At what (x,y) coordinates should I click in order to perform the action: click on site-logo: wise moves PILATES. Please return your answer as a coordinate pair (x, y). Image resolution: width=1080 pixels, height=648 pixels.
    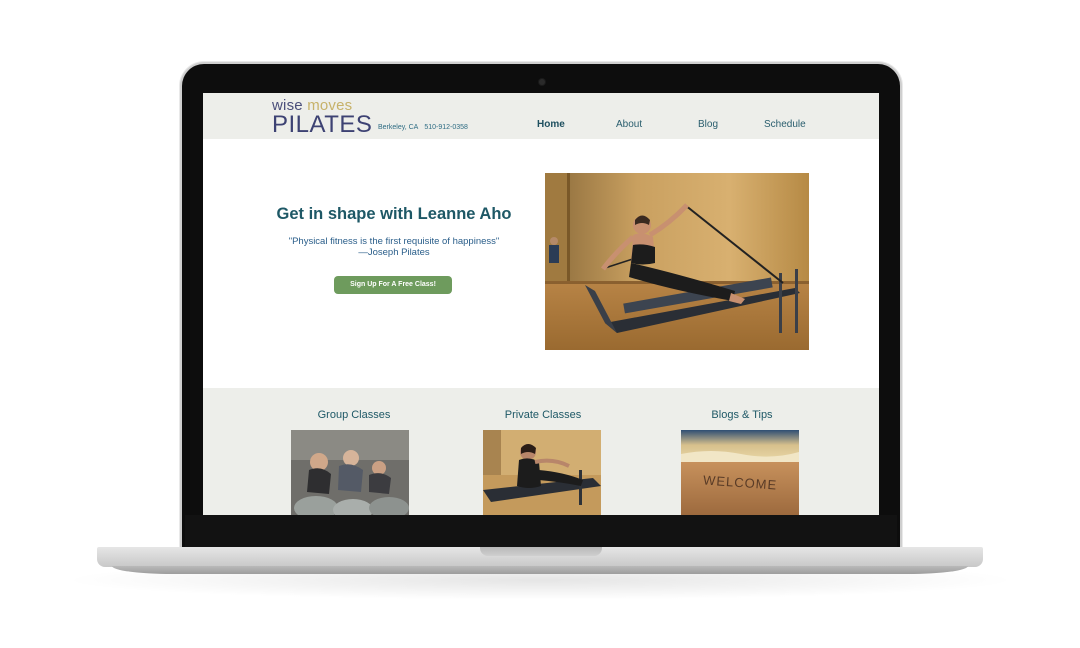
    Looking at the image, I should click on (322, 118).